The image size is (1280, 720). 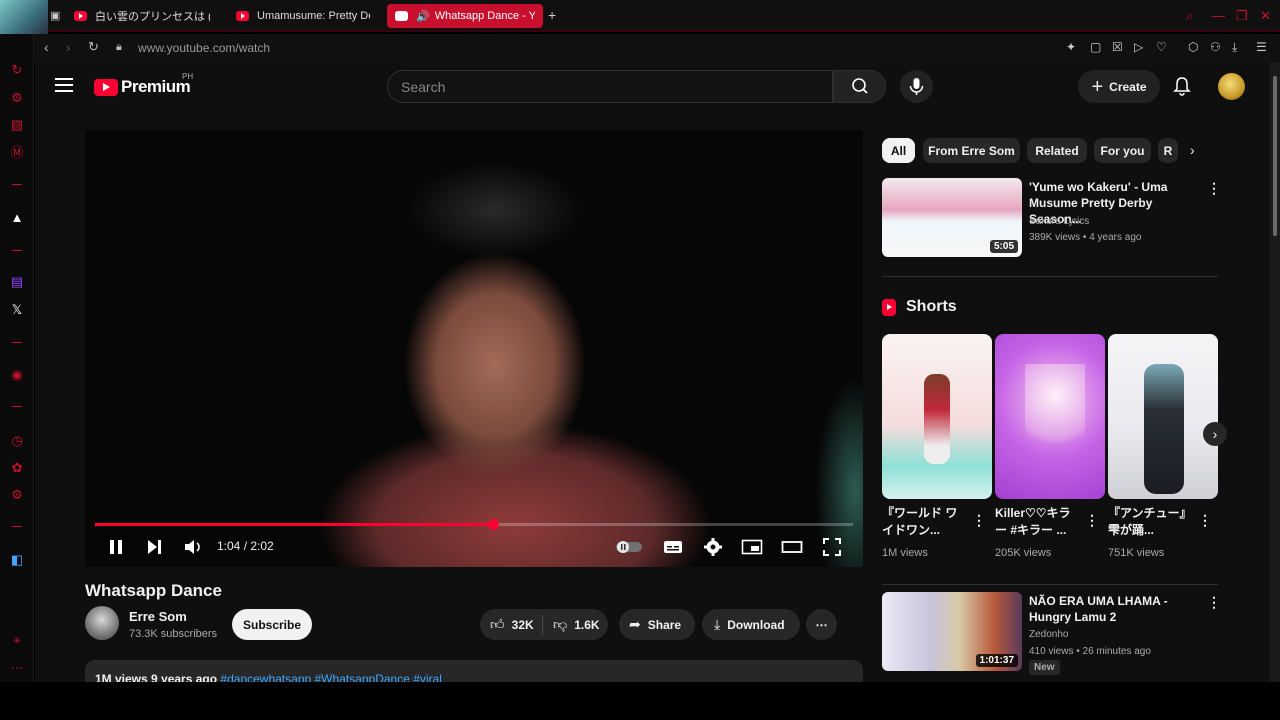 I want to click on captions-icon, so click(x=673, y=547).